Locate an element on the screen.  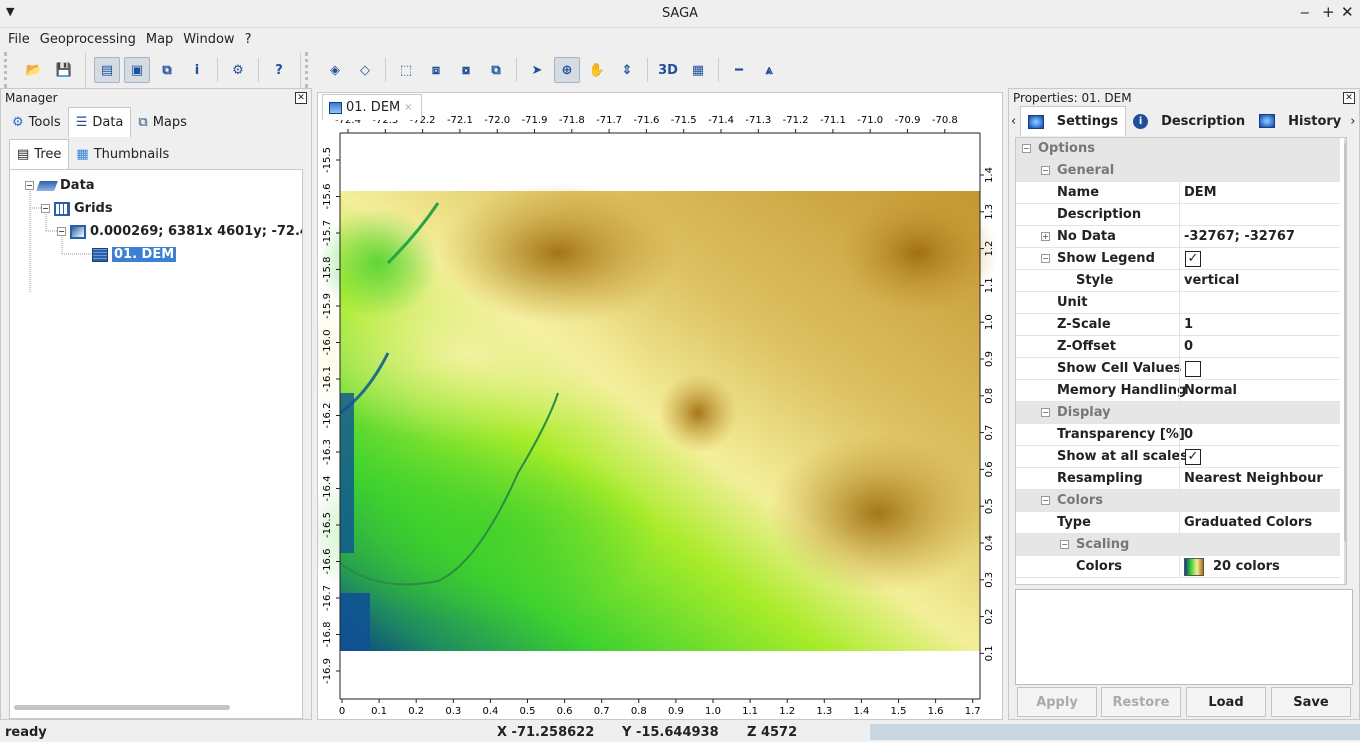
tree-node-data: − Data is located at coordinates (60, 185).